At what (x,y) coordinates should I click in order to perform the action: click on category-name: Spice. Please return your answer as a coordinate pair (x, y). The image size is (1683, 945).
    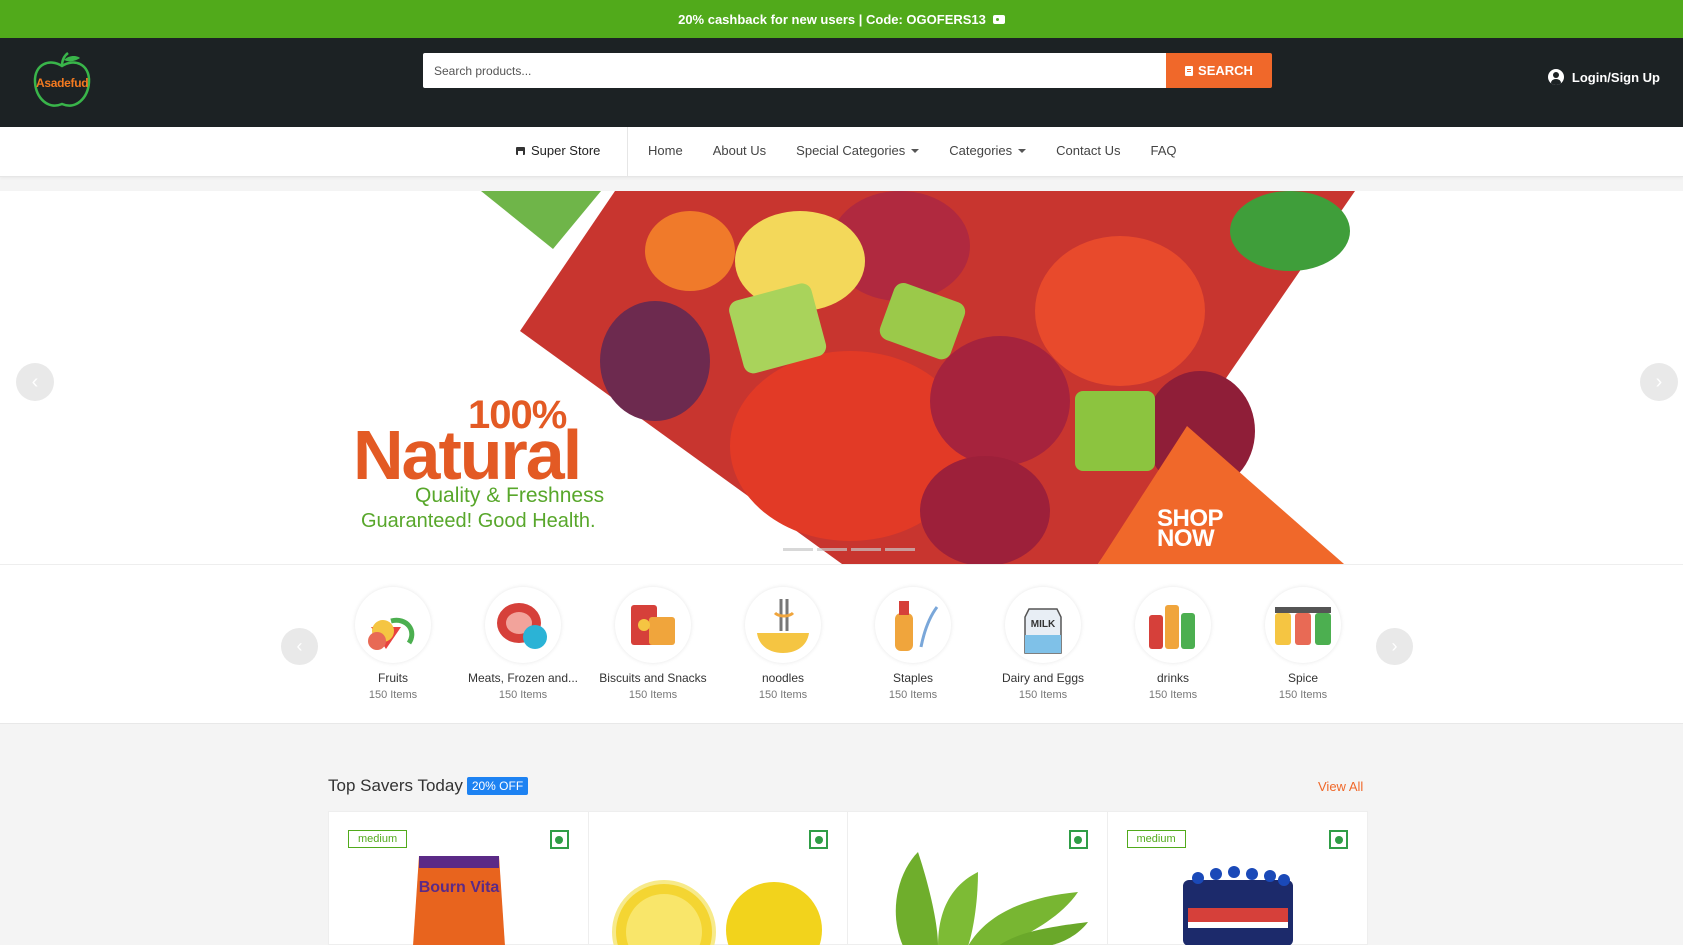
    Looking at the image, I should click on (1303, 678).